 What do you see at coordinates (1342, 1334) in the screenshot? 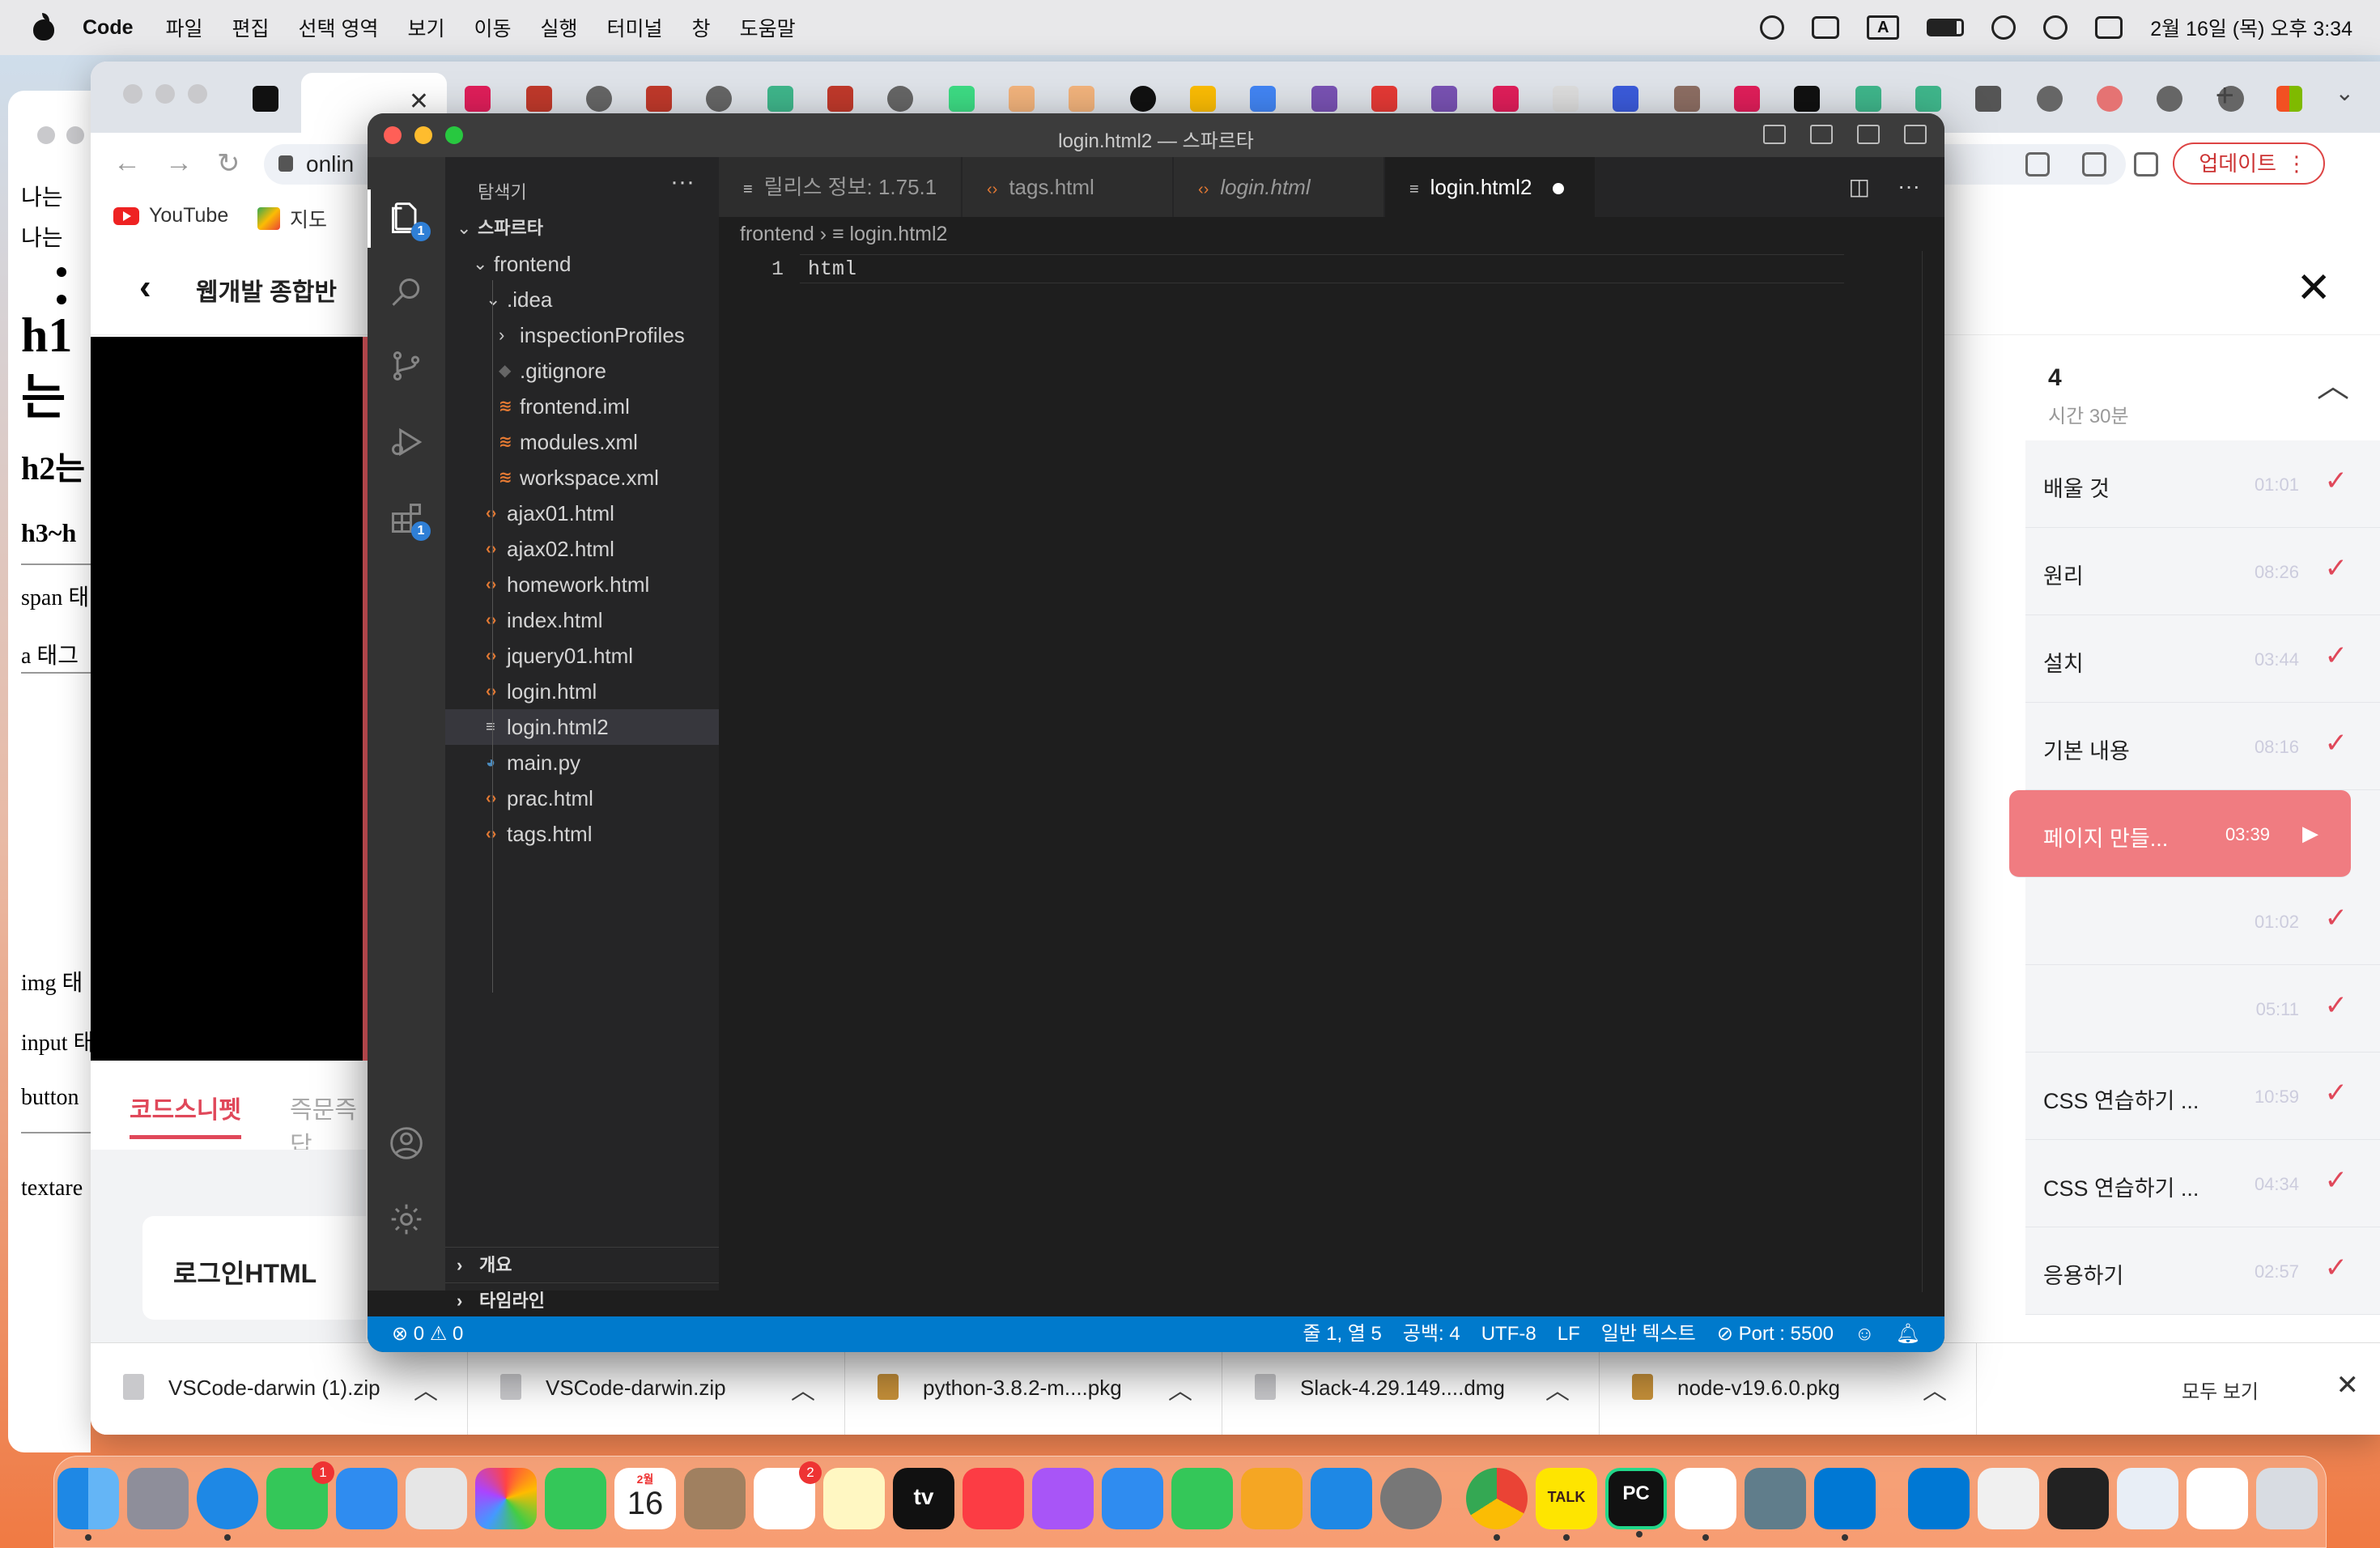
I see `cursor-position: 줄 1, 열 5` at bounding box center [1342, 1334].